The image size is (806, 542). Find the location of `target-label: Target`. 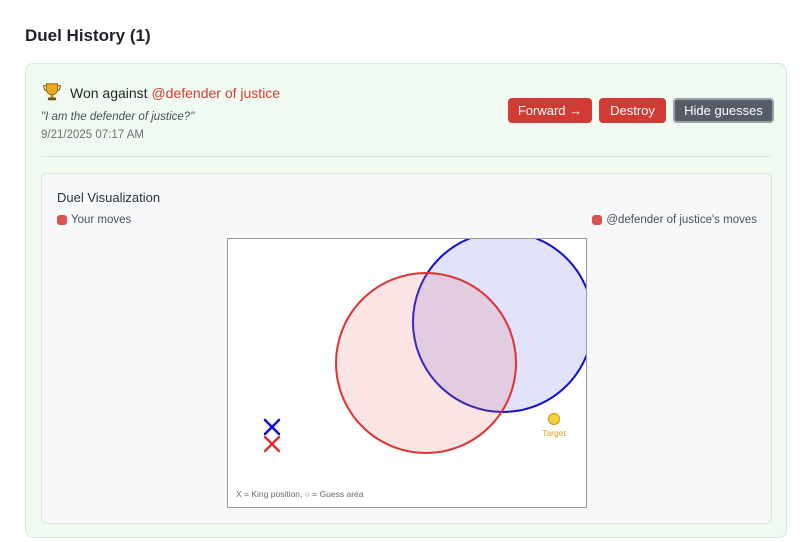

target-label: Target is located at coordinates (554, 433).